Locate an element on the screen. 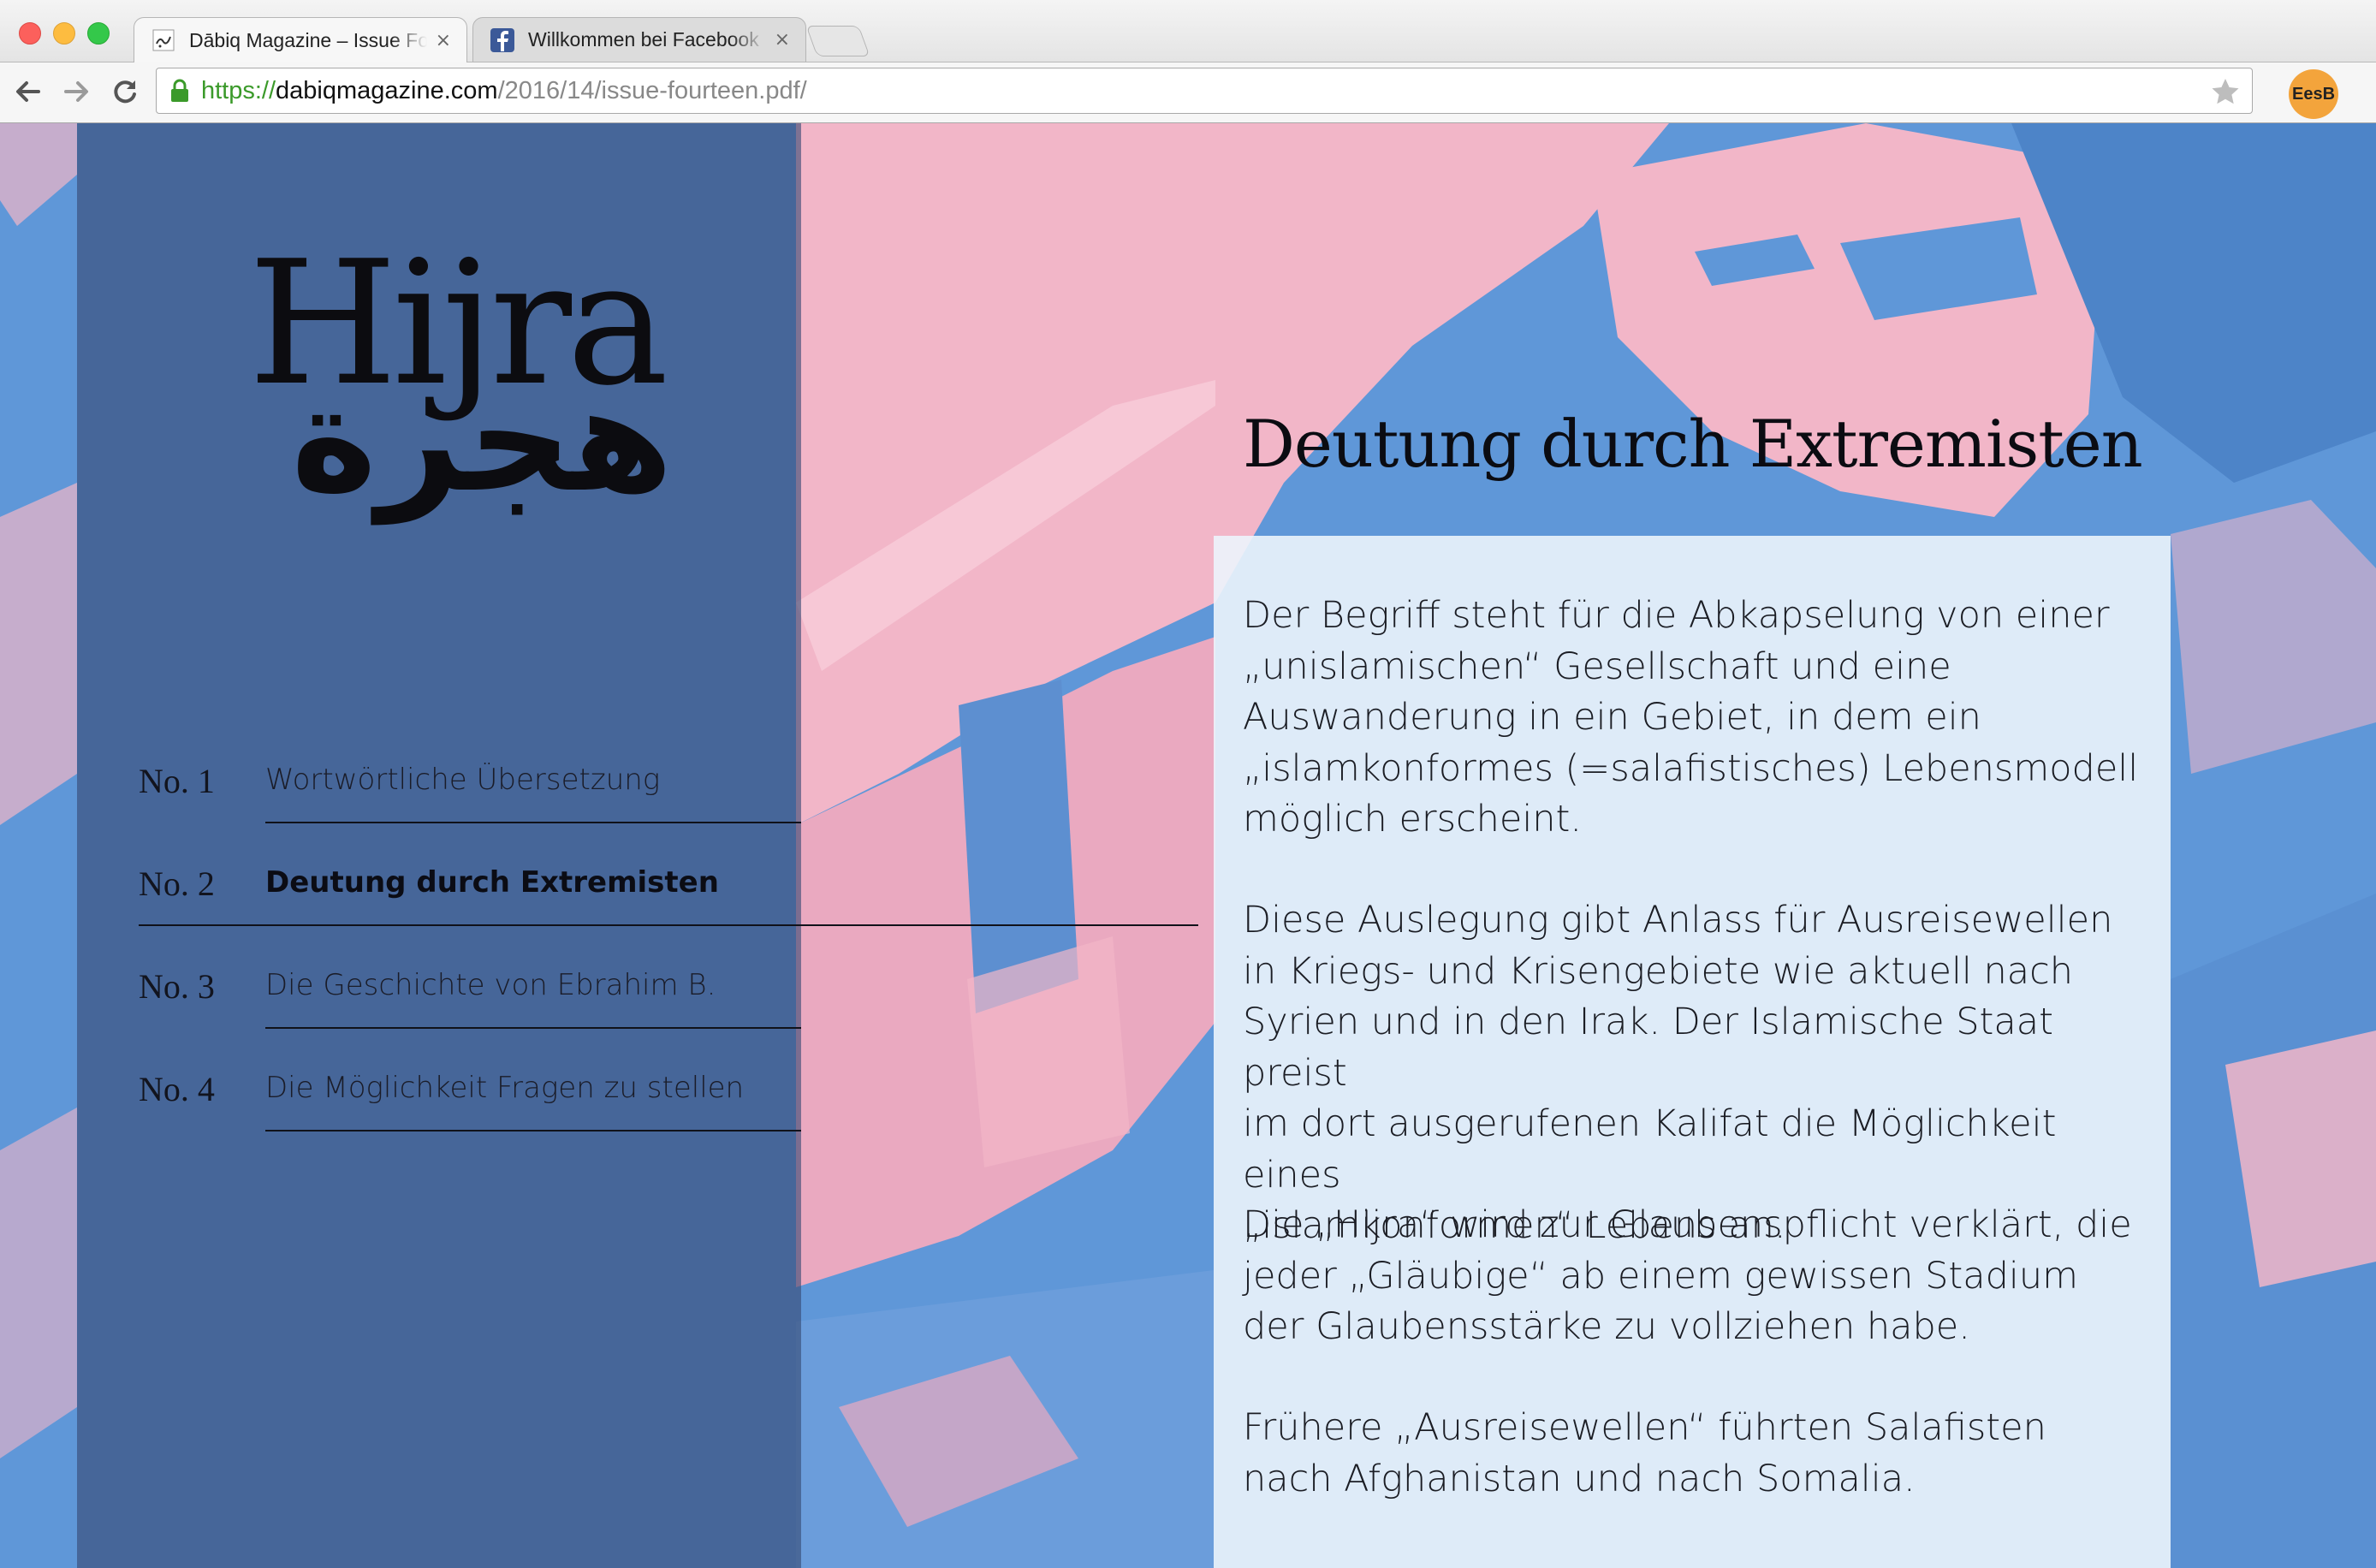 This screenshot has height=1568, width=2376. zoom-window-button is located at coordinates (98, 33).